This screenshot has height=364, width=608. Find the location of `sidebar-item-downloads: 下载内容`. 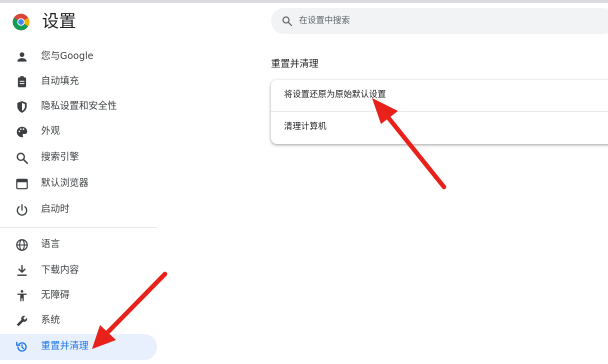

sidebar-item-downloads: 下载内容 is located at coordinates (78, 271).